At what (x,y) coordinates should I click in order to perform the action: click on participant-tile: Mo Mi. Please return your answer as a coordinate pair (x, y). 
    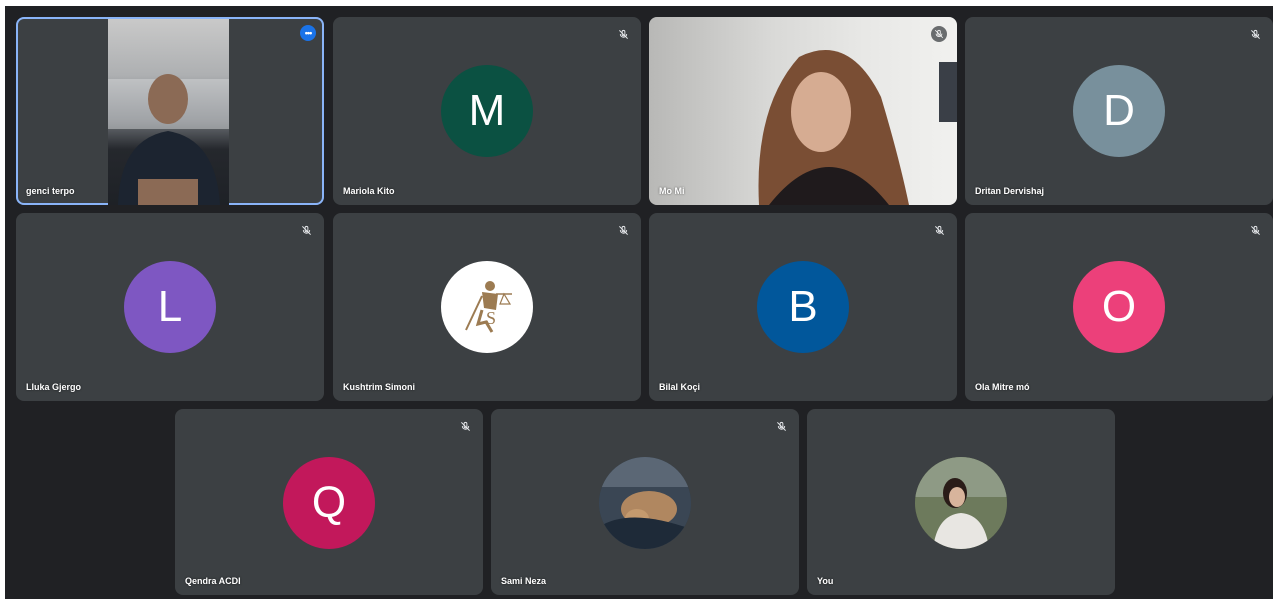
    Looking at the image, I should click on (803, 111).